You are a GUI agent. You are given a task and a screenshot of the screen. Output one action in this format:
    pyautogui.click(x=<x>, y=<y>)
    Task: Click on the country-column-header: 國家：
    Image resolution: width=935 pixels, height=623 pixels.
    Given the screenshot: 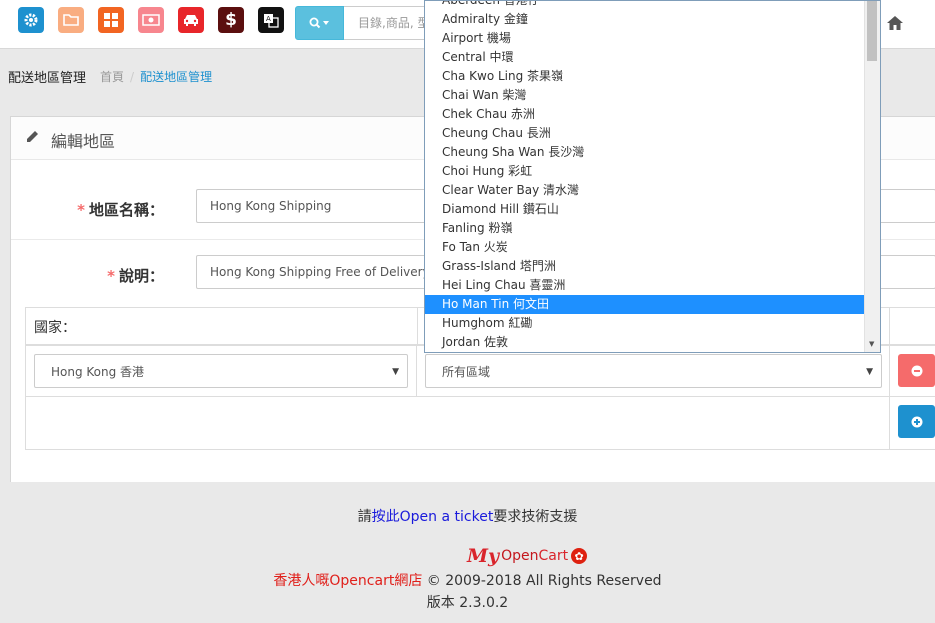 What is the action you would take?
    pyautogui.click(x=222, y=326)
    